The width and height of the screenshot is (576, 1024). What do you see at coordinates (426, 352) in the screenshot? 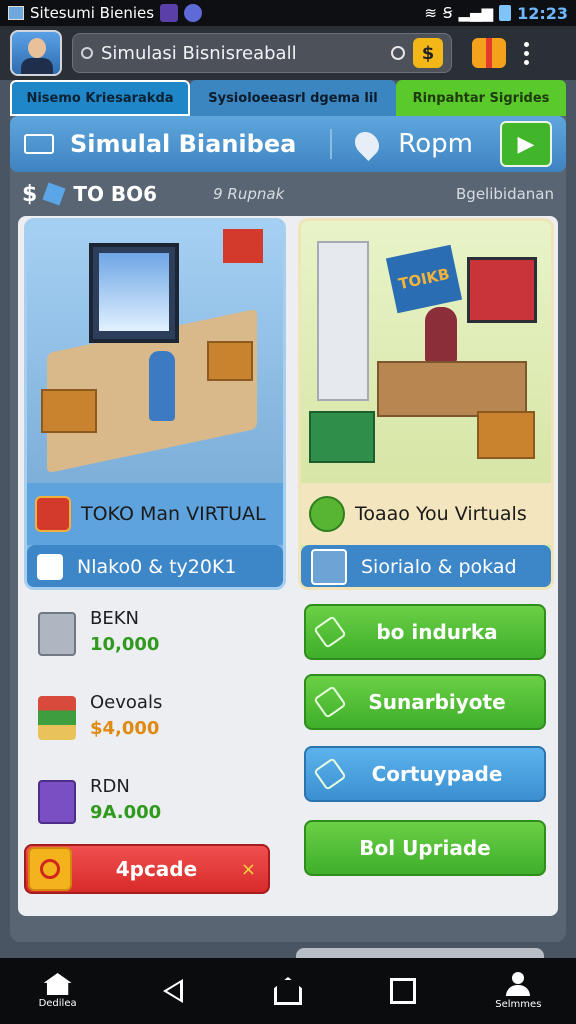
I see `shop-illustration: TOIKB` at bounding box center [426, 352].